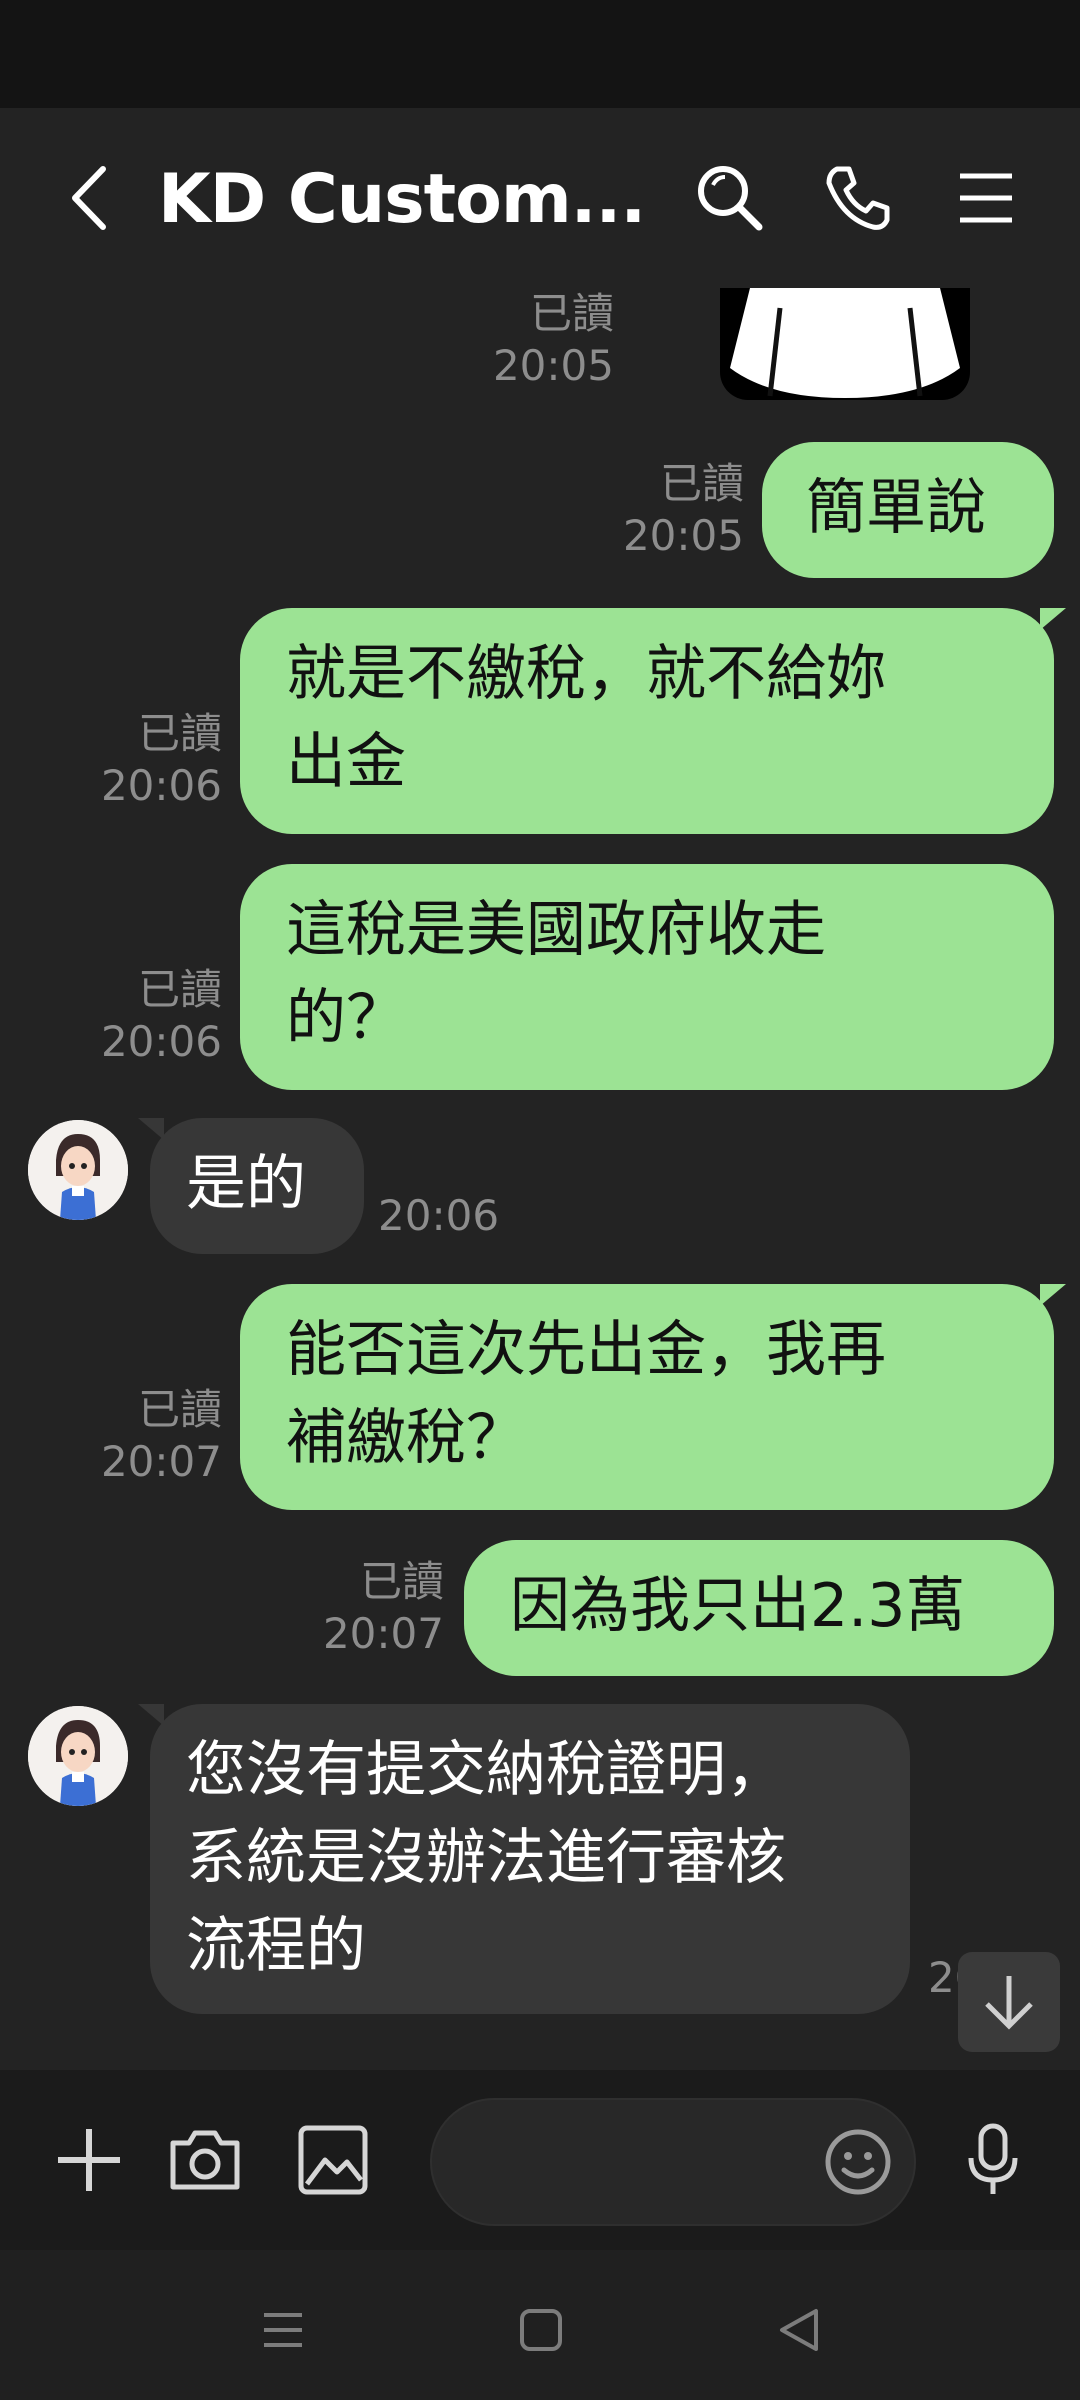 The height and width of the screenshot is (2400, 1080). I want to click on plus-icon, so click(89, 2160).